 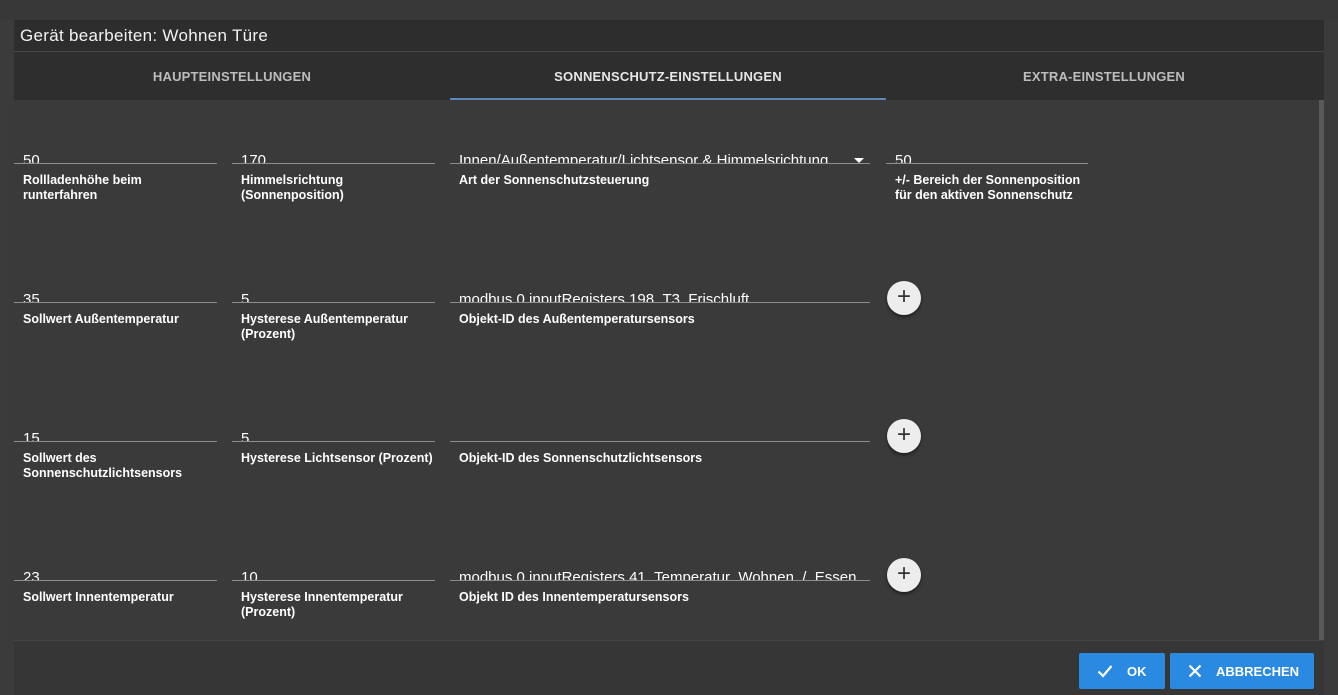 I want to click on outside-temp-hysteresis-input: 5, so click(x=333, y=282).